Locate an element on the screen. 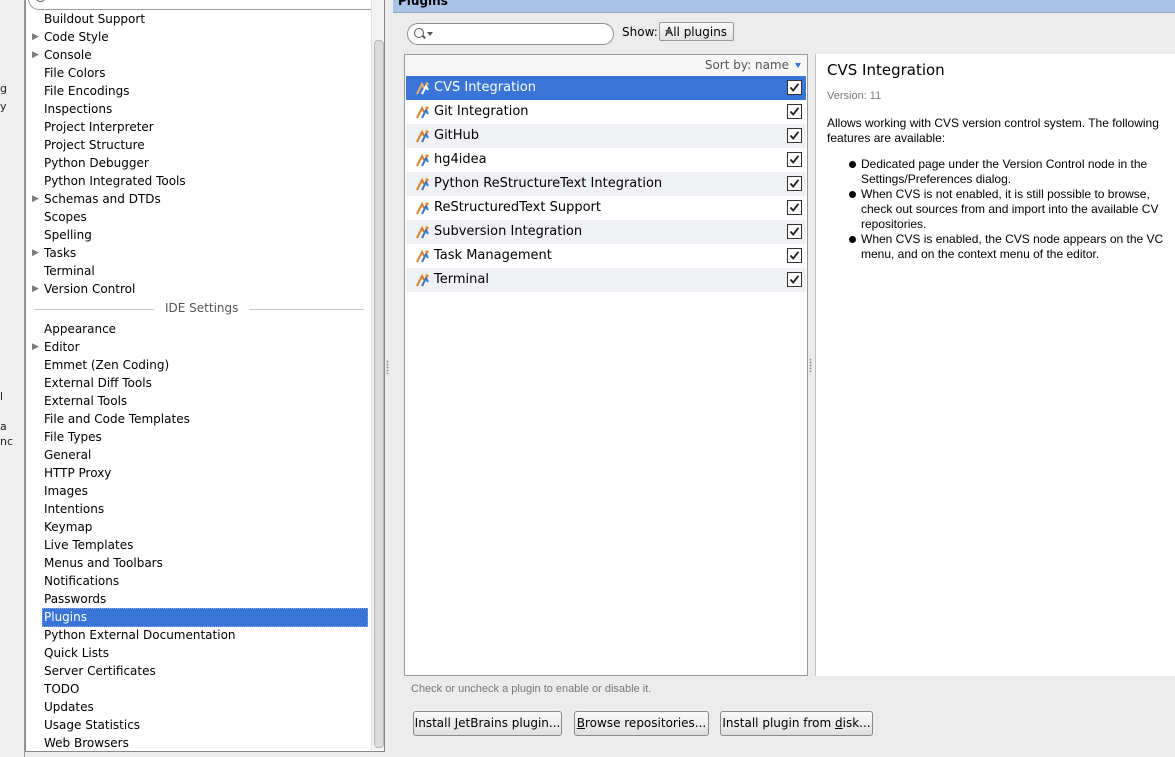  plugin-row: Terminal is located at coordinates (606, 280).